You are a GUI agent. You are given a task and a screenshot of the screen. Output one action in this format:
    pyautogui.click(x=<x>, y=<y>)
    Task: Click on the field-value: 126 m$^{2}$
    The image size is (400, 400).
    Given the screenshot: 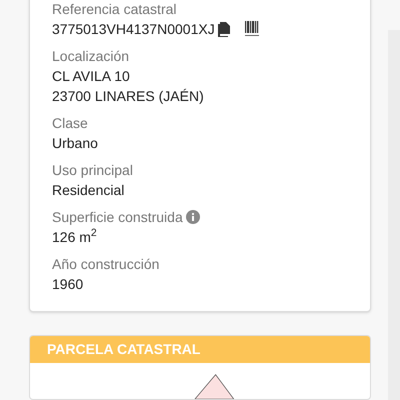 What is the action you would take?
    pyautogui.click(x=74, y=236)
    